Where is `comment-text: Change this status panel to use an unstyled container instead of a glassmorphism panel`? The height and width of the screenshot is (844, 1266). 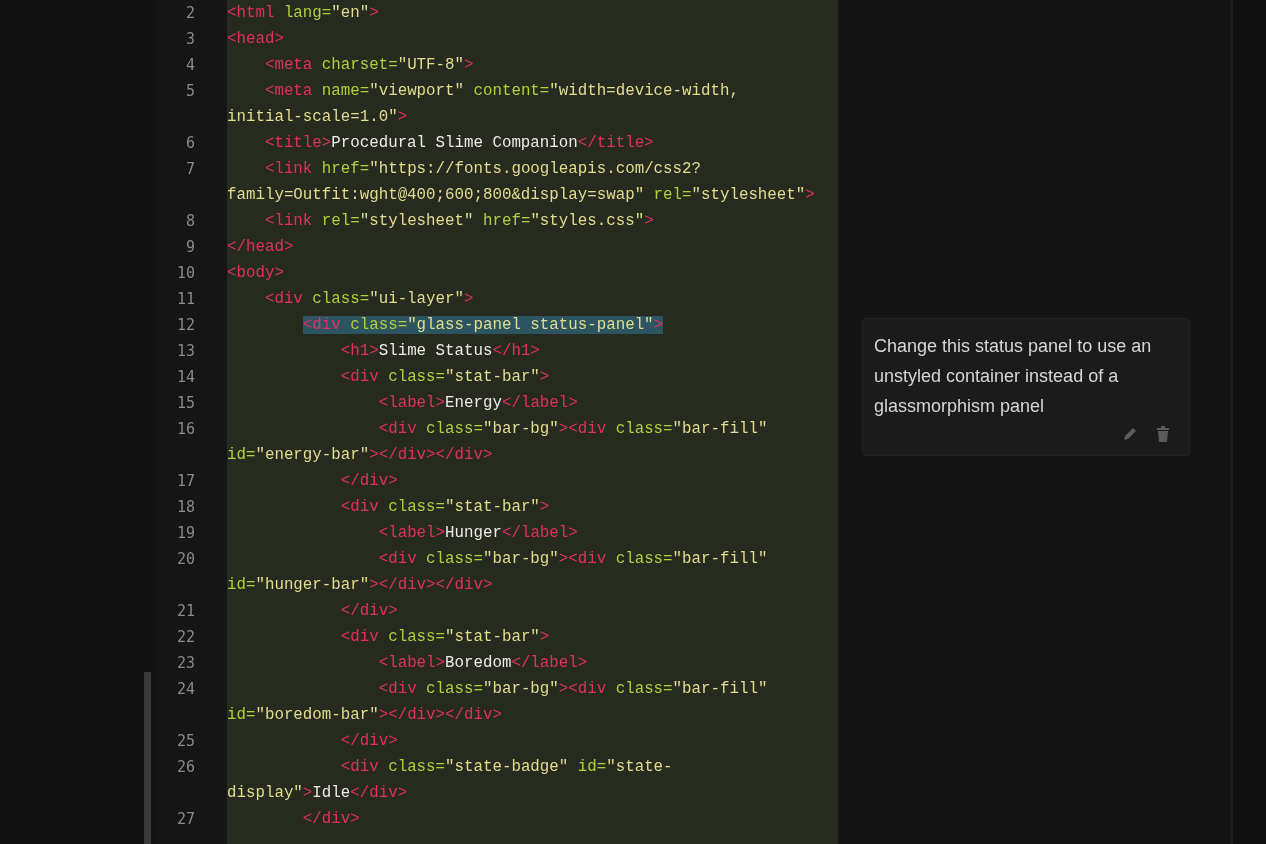 comment-text: Change this status panel to use an unstyled container instead of a glassmorphism panel is located at coordinates (1013, 376).